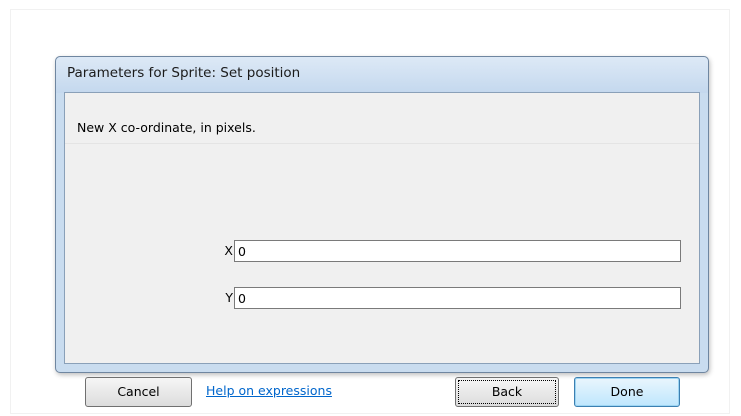 This screenshot has height=416, width=741. Describe the element at coordinates (627, 392) in the screenshot. I see `done-button: Done` at that location.